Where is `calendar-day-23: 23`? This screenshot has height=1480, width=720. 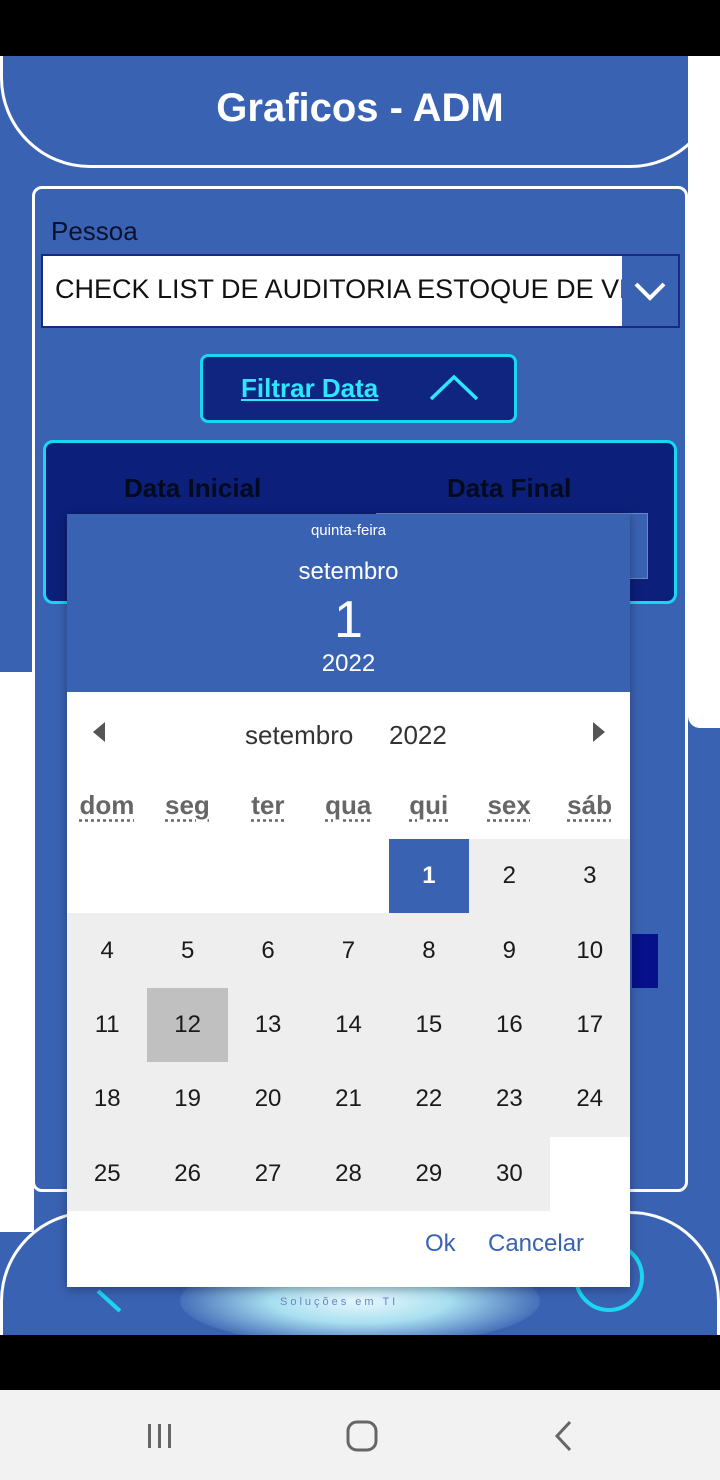 calendar-day-23: 23 is located at coordinates (509, 1099).